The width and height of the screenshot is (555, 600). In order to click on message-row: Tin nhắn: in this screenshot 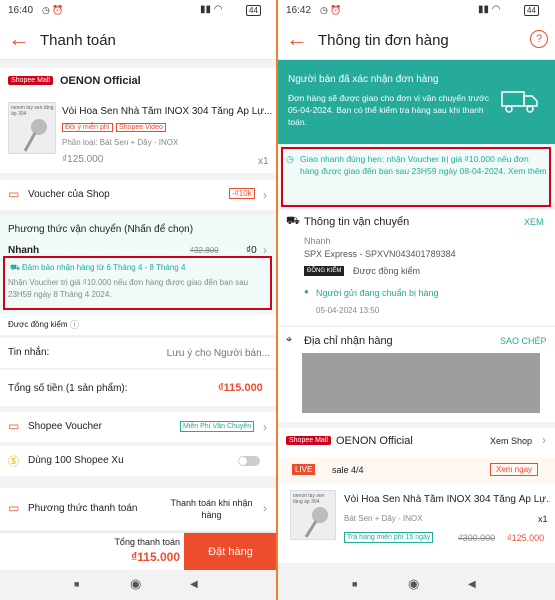, I will do `click(138, 353)`.